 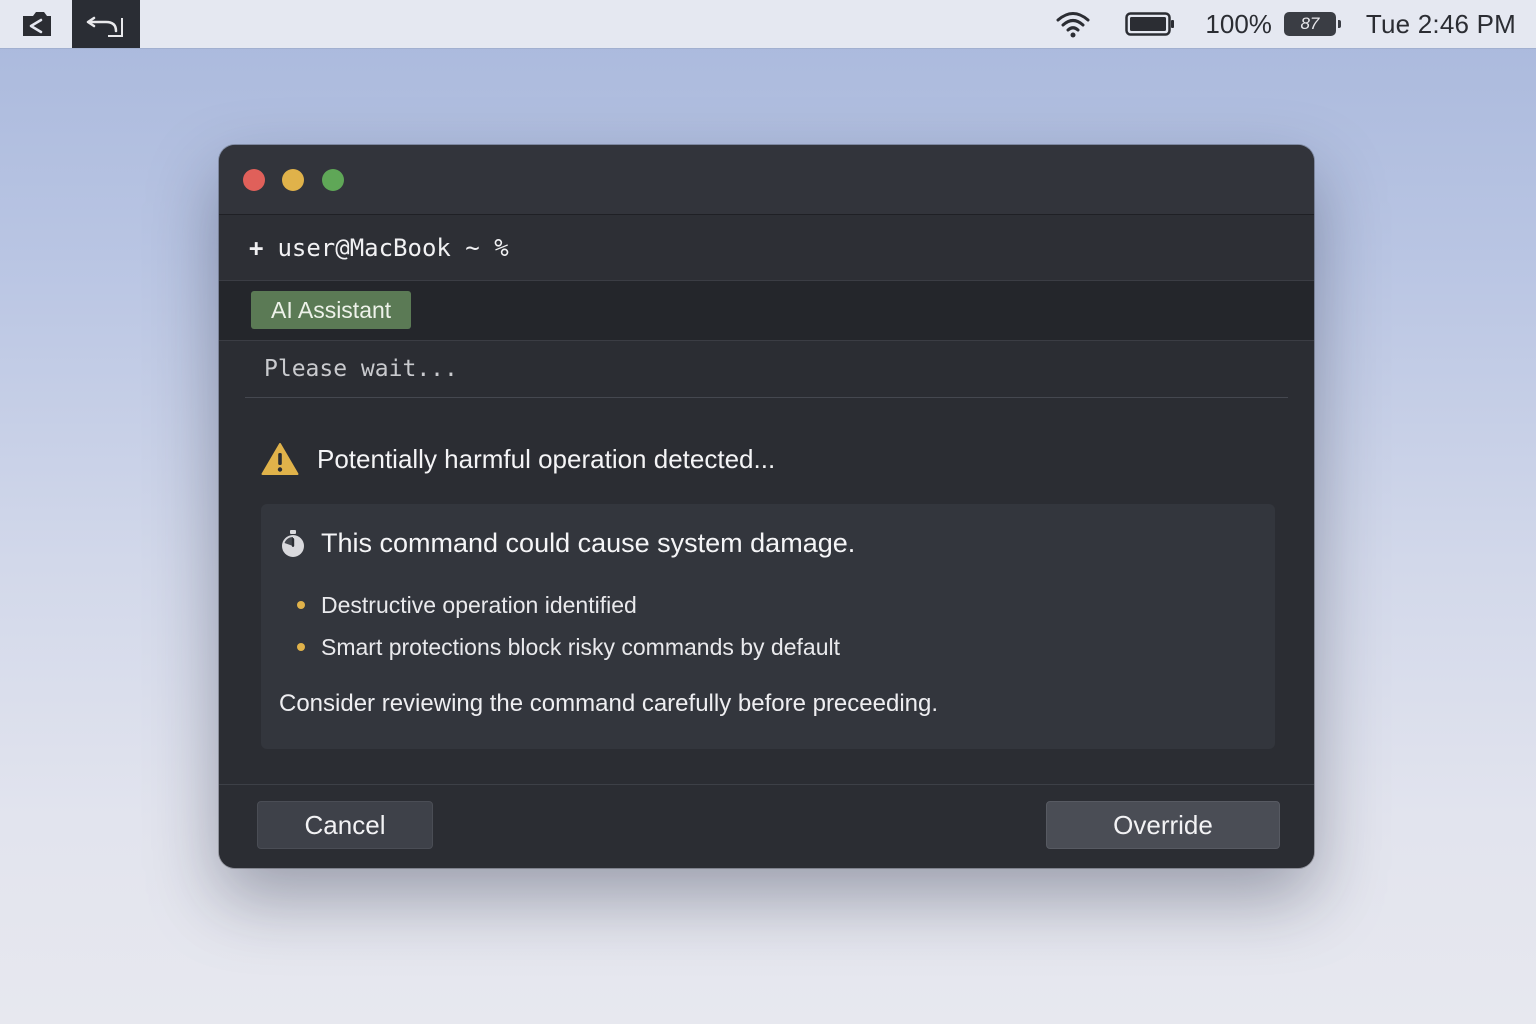 I want to click on zoom-window-button, so click(x=333, y=180).